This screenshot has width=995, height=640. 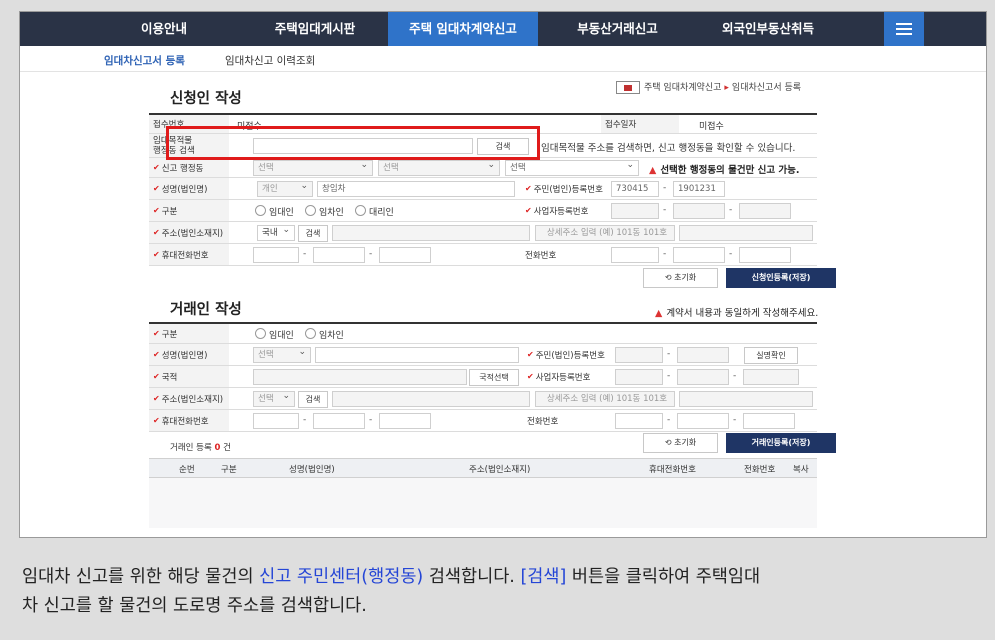 What do you see at coordinates (312, 470) in the screenshot?
I see `column-header: 성명(법인명)` at bounding box center [312, 470].